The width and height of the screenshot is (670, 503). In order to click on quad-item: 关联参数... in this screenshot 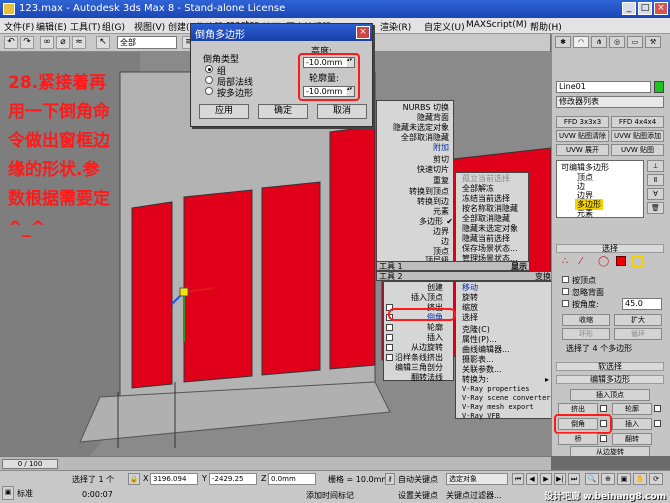, I will do `click(482, 369)`.